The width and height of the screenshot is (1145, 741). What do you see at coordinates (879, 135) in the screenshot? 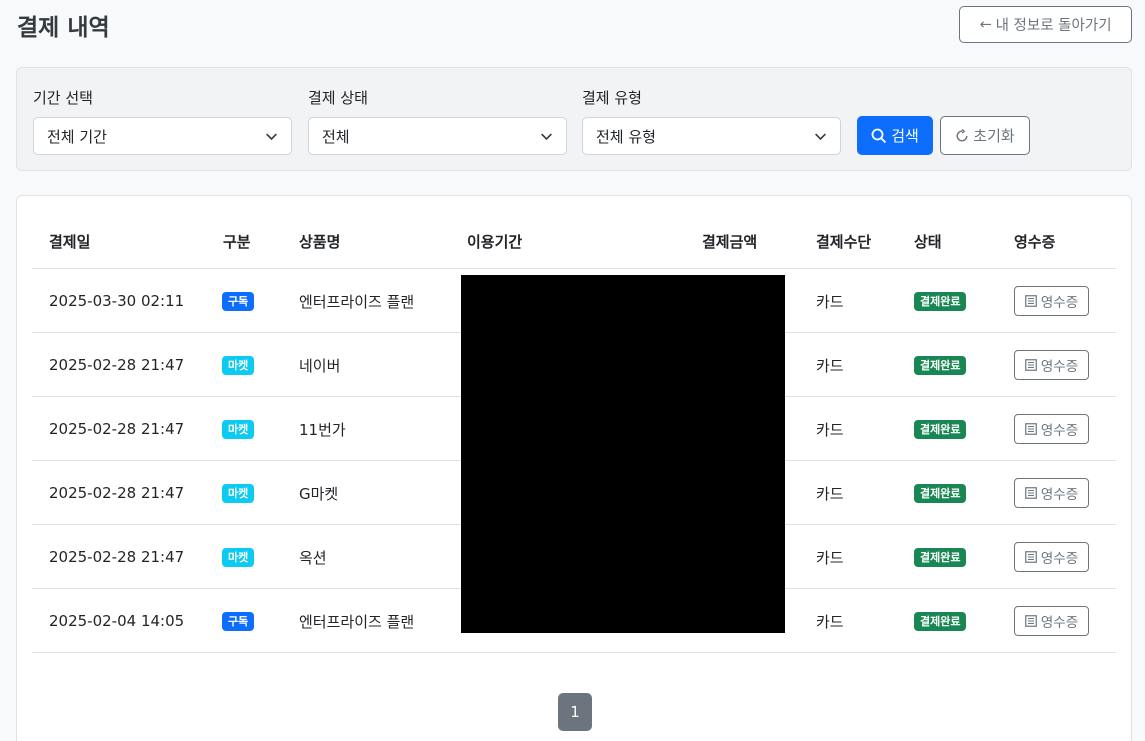
I see `search-icon` at bounding box center [879, 135].